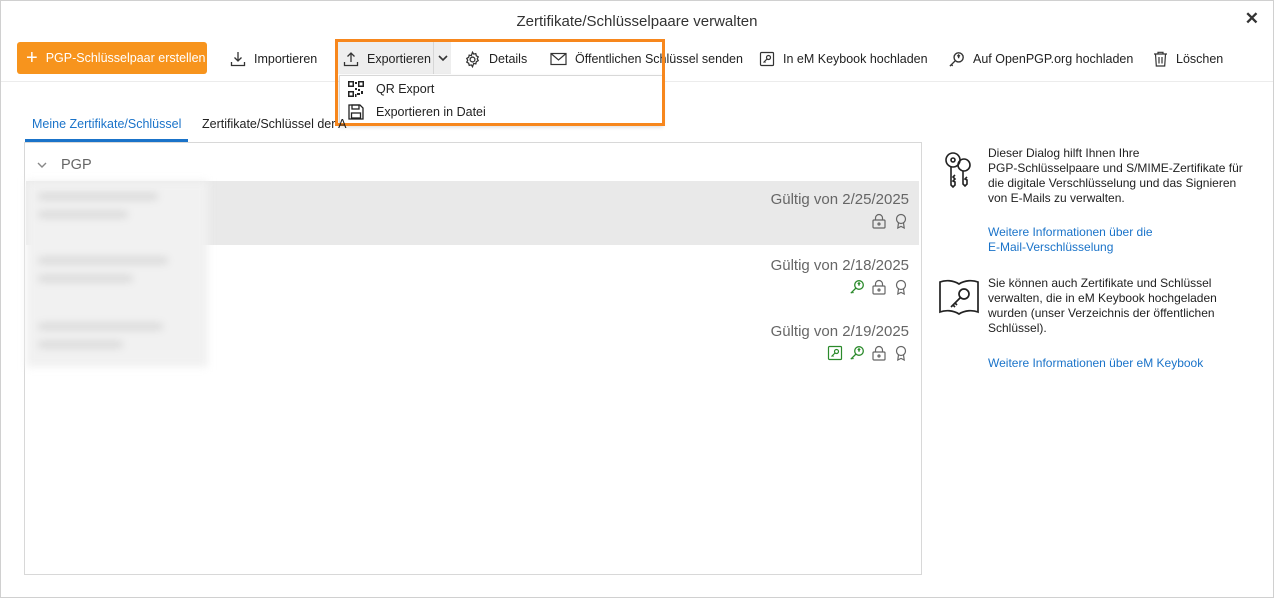 Image resolution: width=1274 pixels, height=598 pixels. What do you see at coordinates (405, 89) in the screenshot?
I see `qr-export-label: QR Export` at bounding box center [405, 89].